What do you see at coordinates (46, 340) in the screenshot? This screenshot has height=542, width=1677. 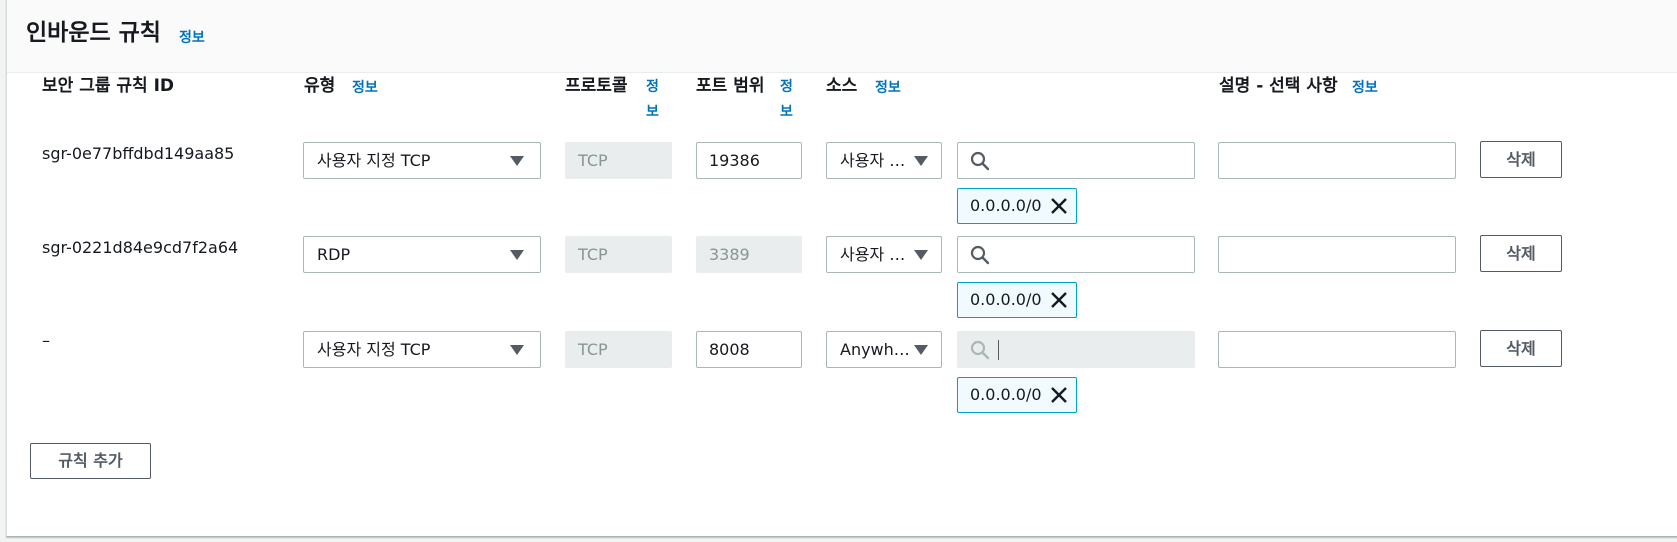 I see `rule-id: –` at bounding box center [46, 340].